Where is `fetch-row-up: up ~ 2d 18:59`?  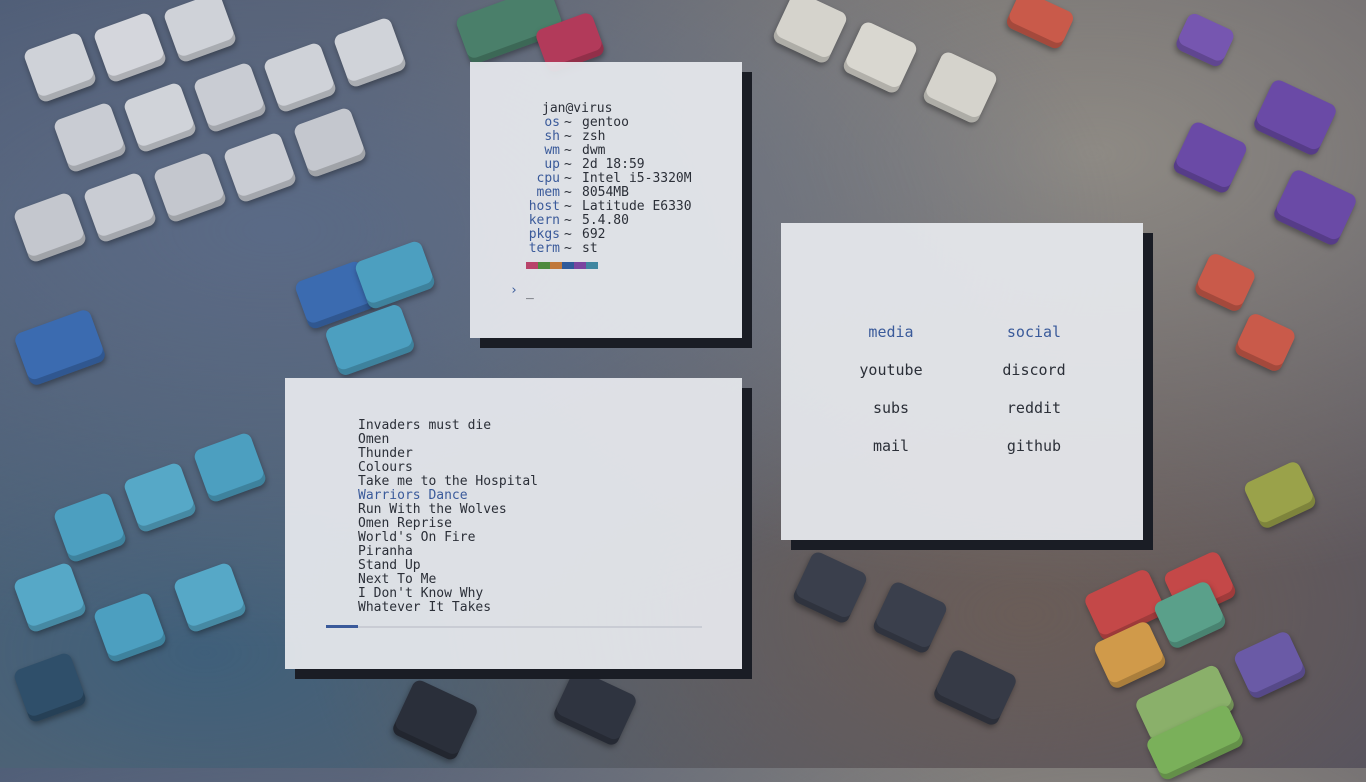
fetch-row-up: up ~ 2d 18:59 is located at coordinates (606, 165).